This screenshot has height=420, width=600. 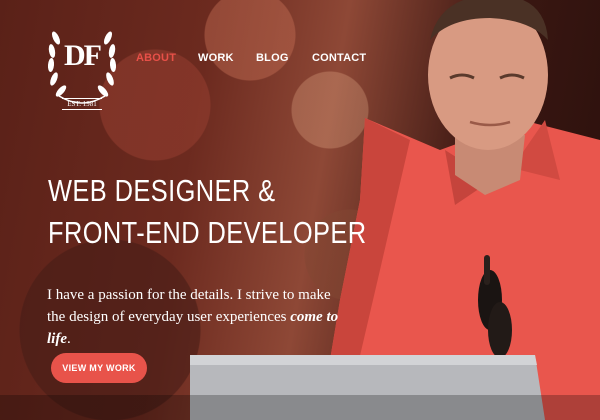 What do you see at coordinates (487, 270) in the screenshot?
I see `sunglasses-frame` at bounding box center [487, 270].